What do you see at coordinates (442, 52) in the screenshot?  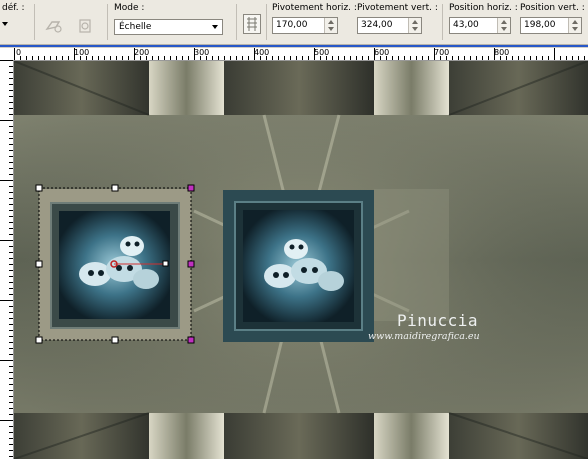 I see `ruler-label: 700` at bounding box center [442, 52].